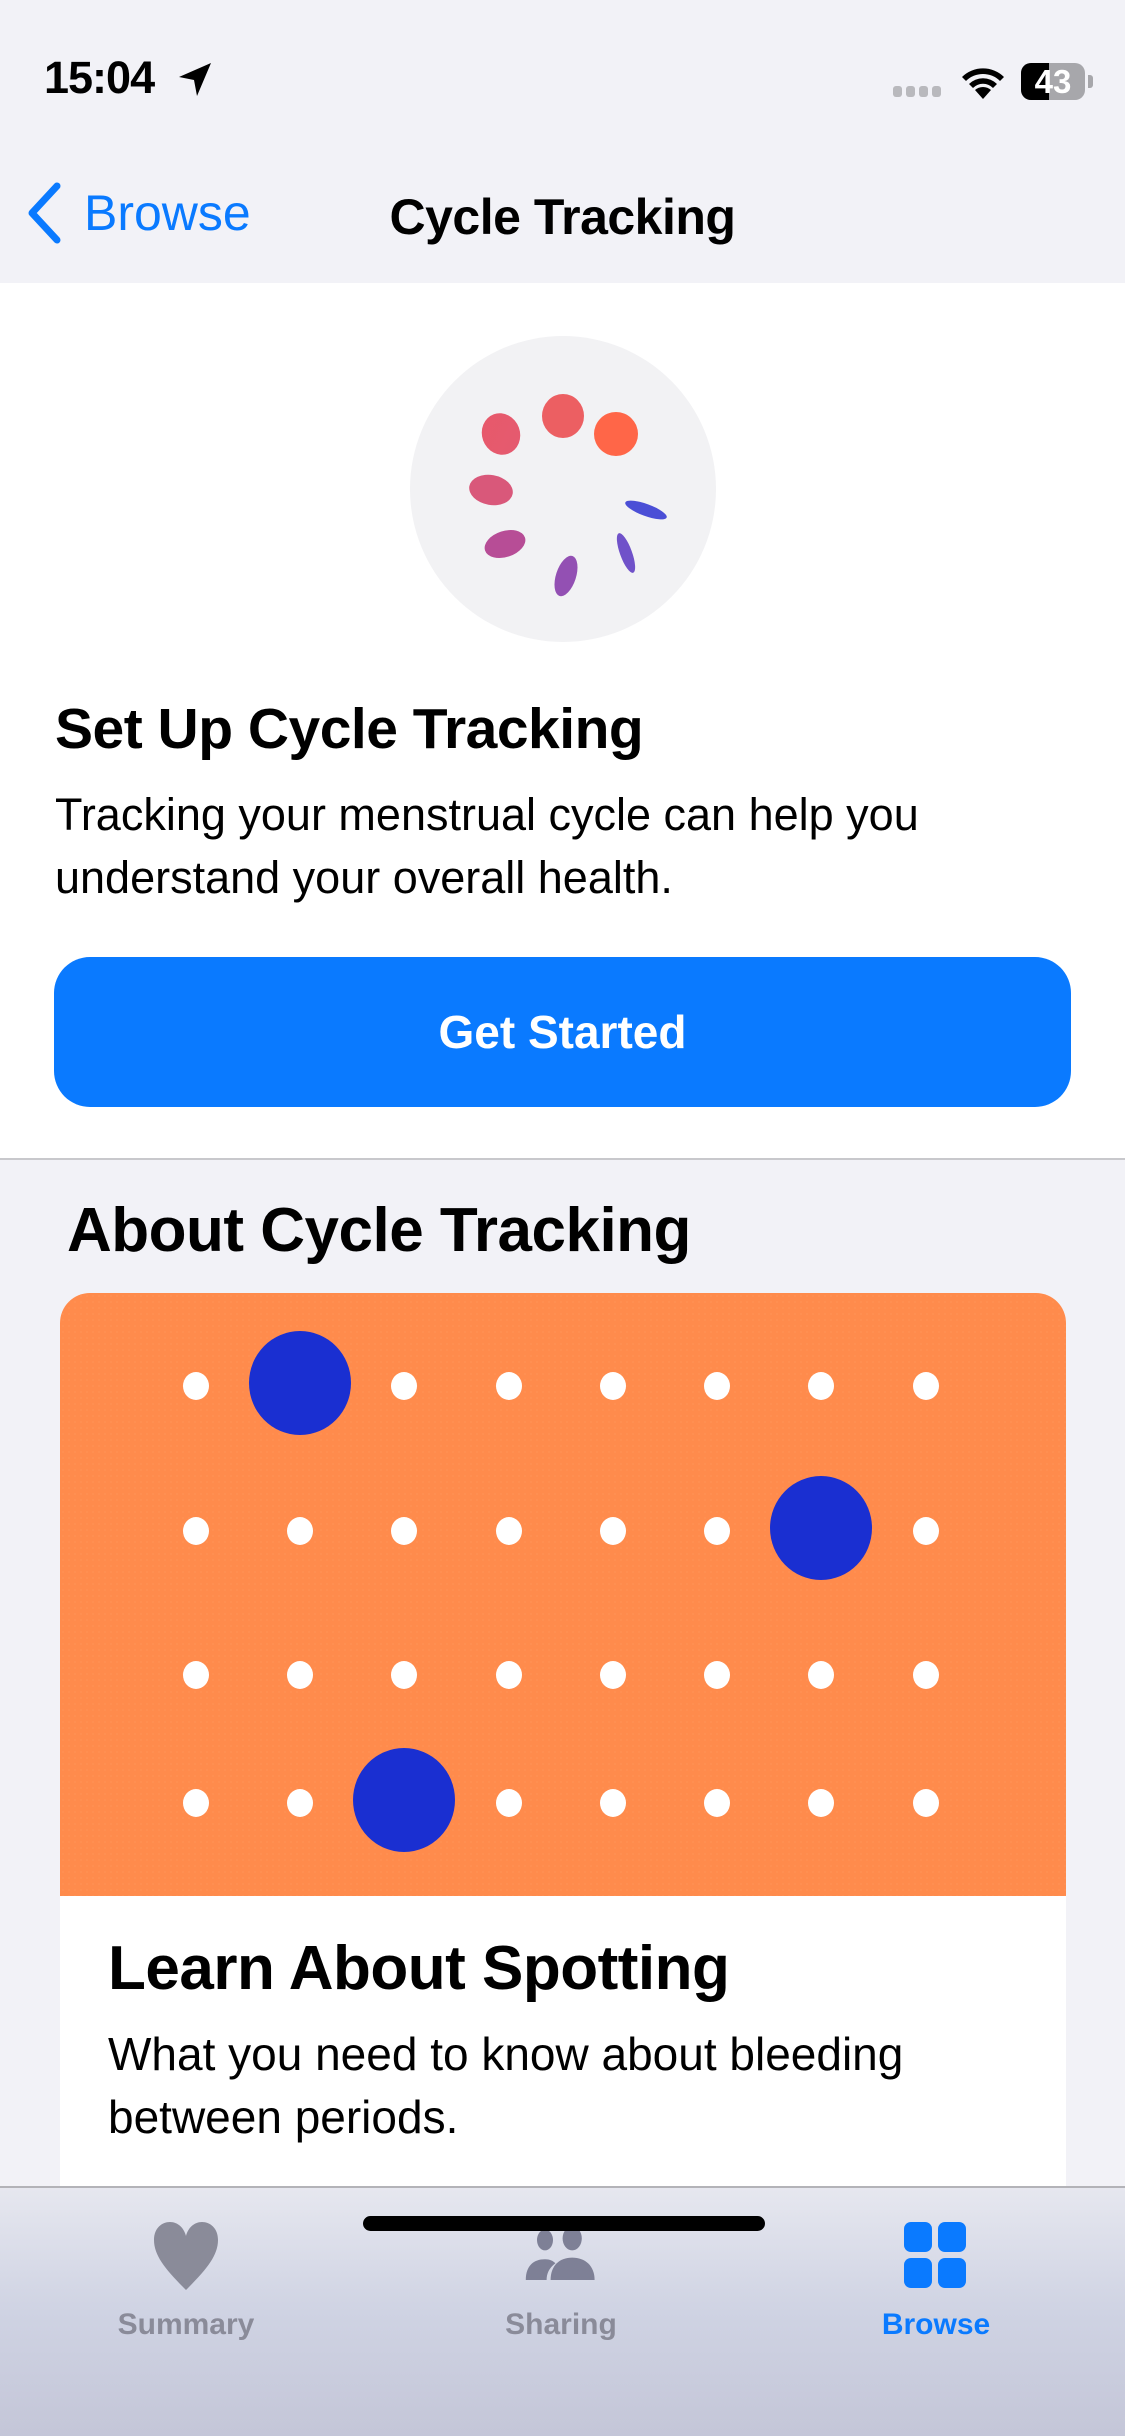 The image size is (1125, 2436). What do you see at coordinates (935, 2255) in the screenshot?
I see `grid-icon` at bounding box center [935, 2255].